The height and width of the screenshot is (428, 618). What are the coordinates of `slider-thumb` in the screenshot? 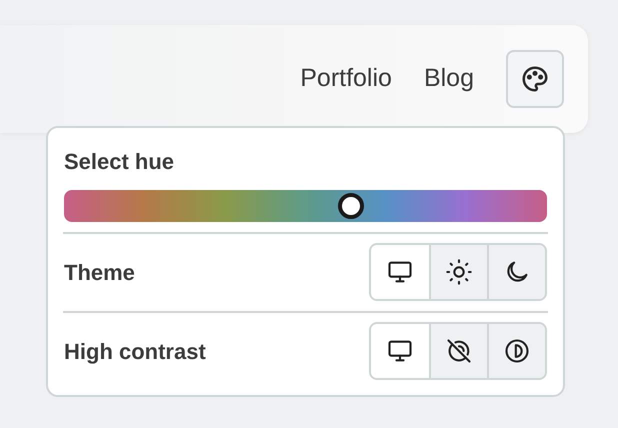 It's located at (351, 206).